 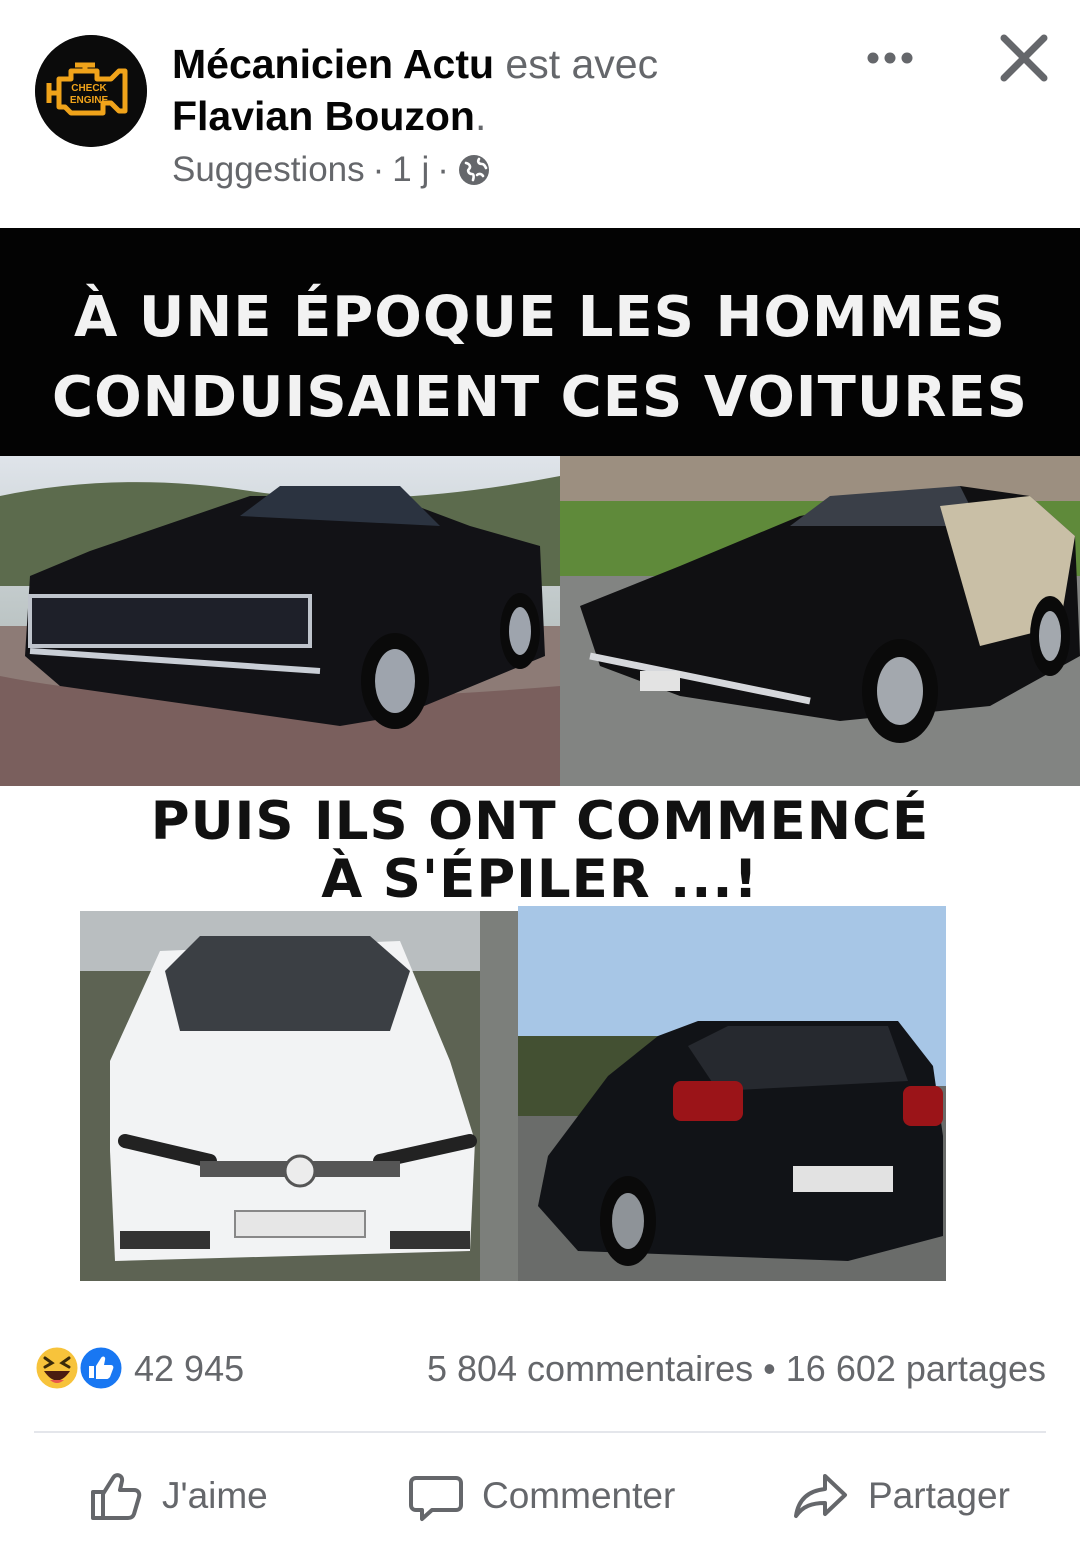 I want to click on share-label: Partager, so click(x=939, y=1495).